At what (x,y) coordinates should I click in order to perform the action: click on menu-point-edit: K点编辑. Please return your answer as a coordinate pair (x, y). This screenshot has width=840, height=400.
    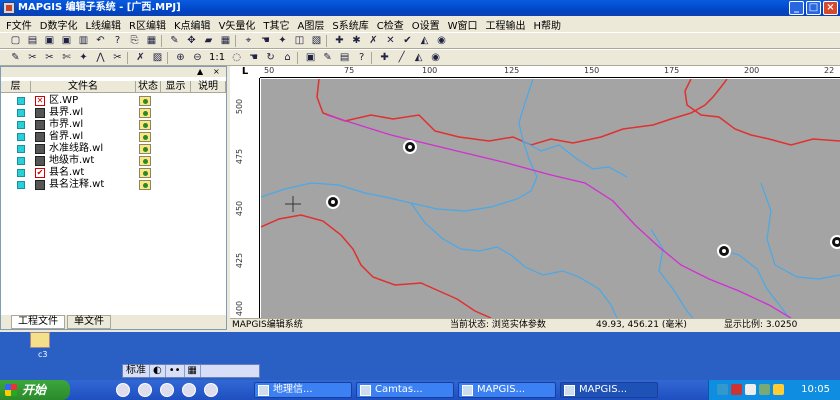
    Looking at the image, I should click on (192, 24).